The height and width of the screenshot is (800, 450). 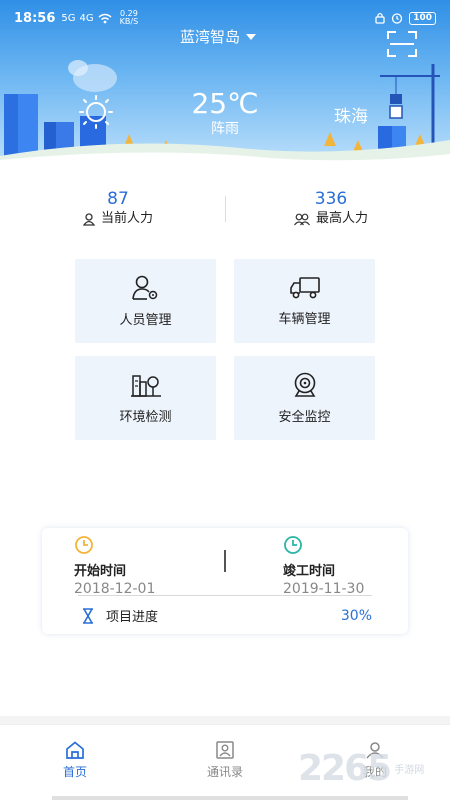 I want to click on start-date-label: 开始时间, so click(x=100, y=571).